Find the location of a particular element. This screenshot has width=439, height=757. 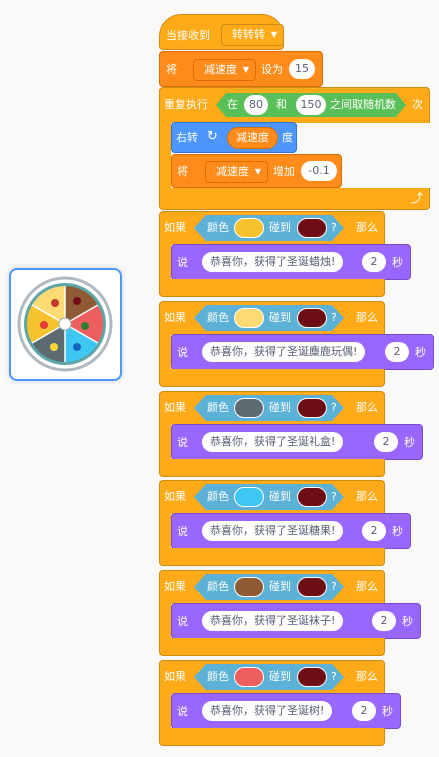

say-message-input: 恭喜你，获得了圣诞糖果! is located at coordinates (273, 531).